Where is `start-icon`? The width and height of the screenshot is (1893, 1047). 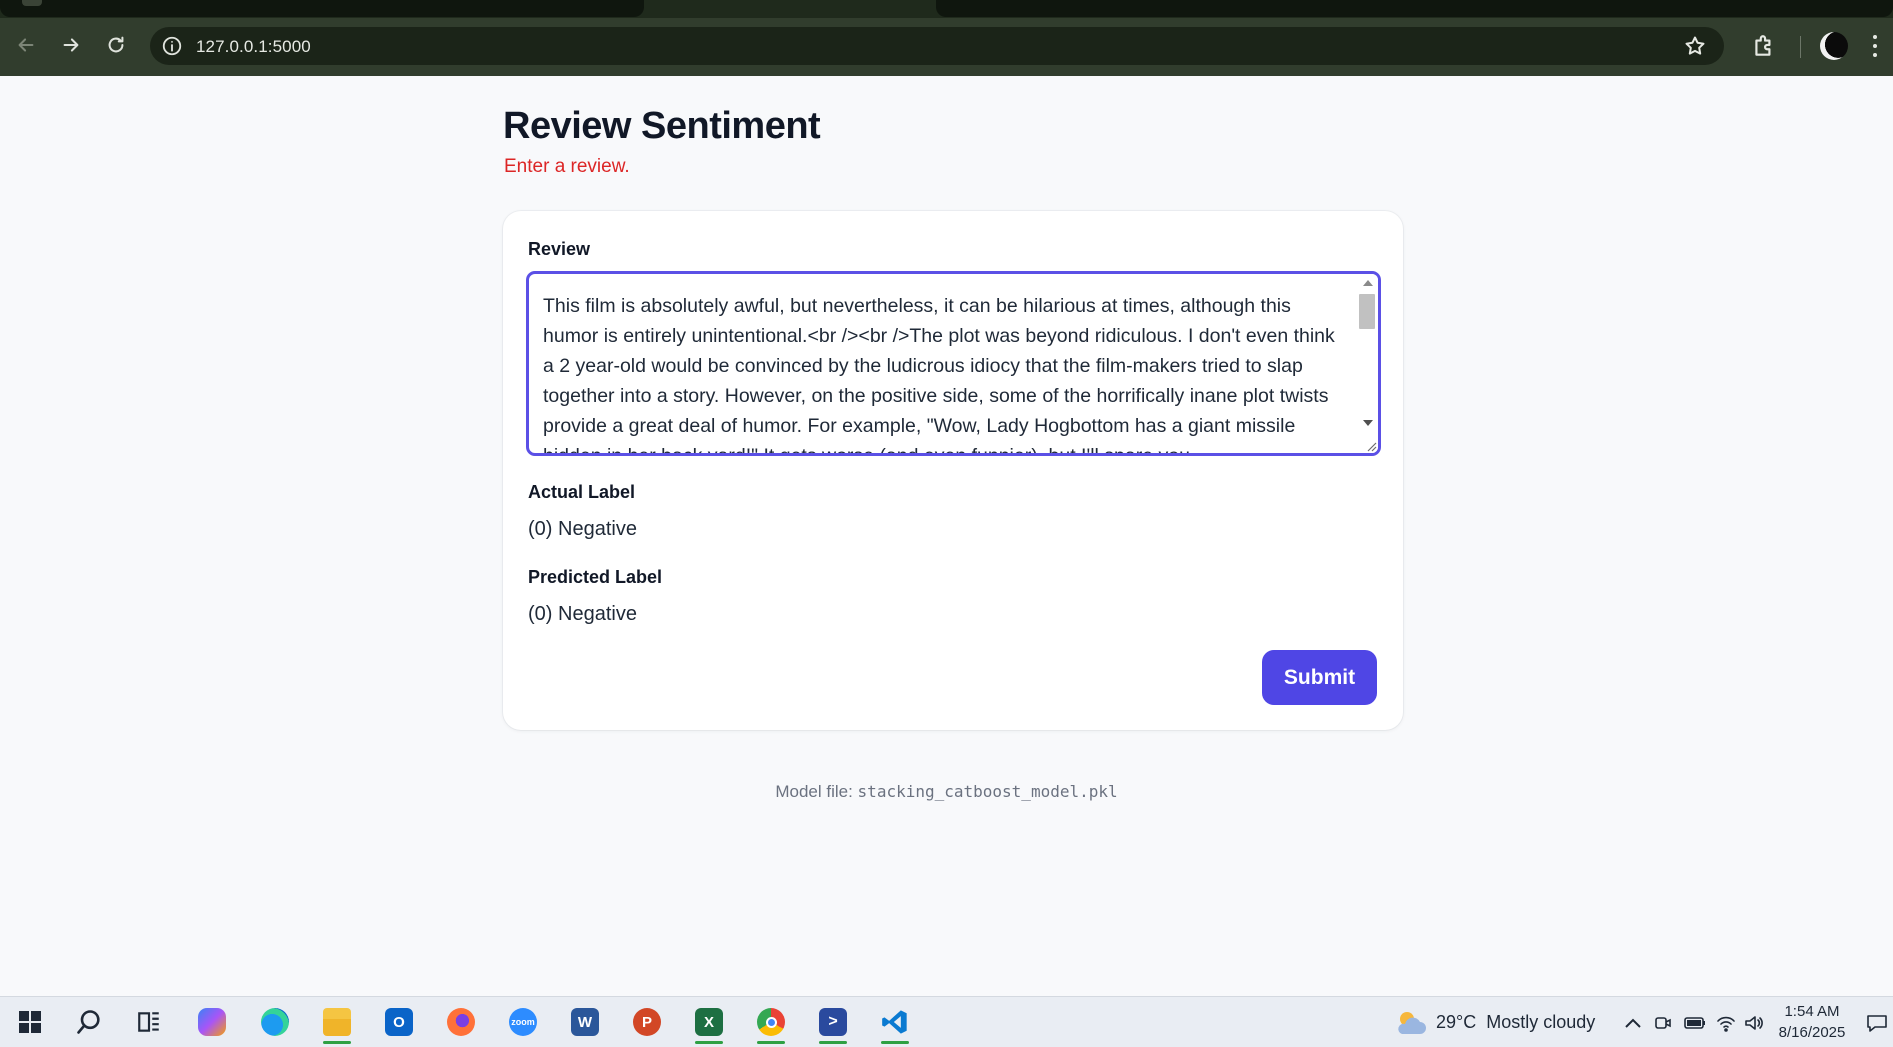
start-icon is located at coordinates (30, 1022).